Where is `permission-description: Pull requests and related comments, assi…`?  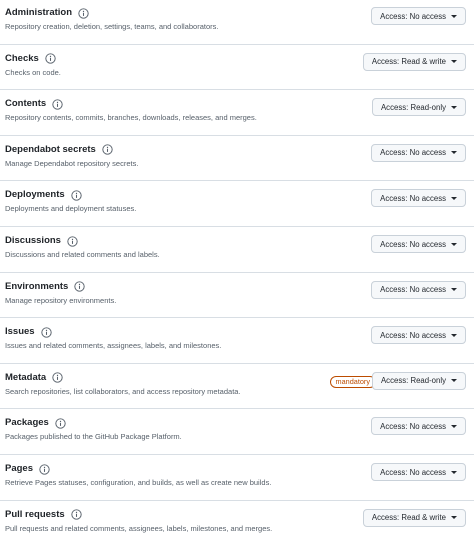 permission-description: Pull requests and related comments, assi… is located at coordinates (139, 528).